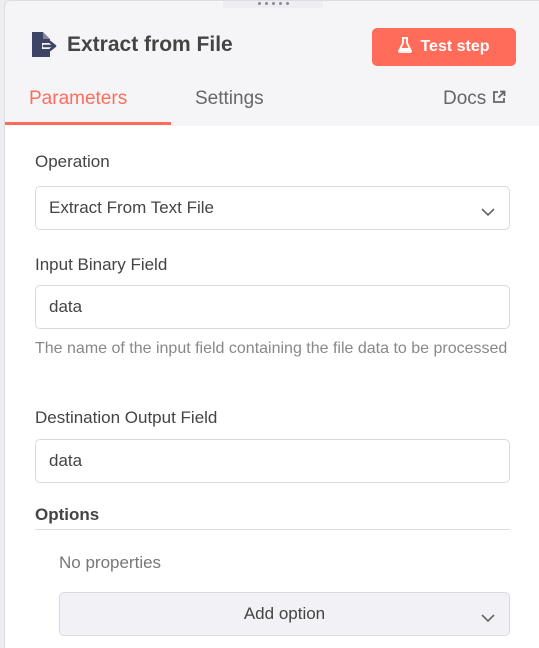 The height and width of the screenshot is (648, 539). Describe the element at coordinates (272, 307) in the screenshot. I see `input-binary-field-input: data` at that location.